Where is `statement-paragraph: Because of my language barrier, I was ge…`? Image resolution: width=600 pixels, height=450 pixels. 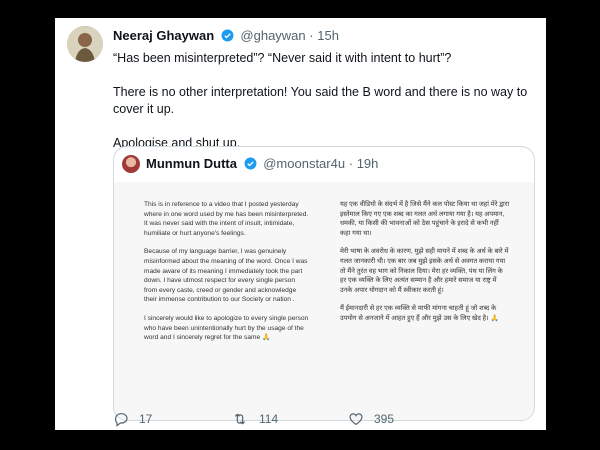 statement-paragraph: Because of my language barrier, I was ge… is located at coordinates (226, 276).